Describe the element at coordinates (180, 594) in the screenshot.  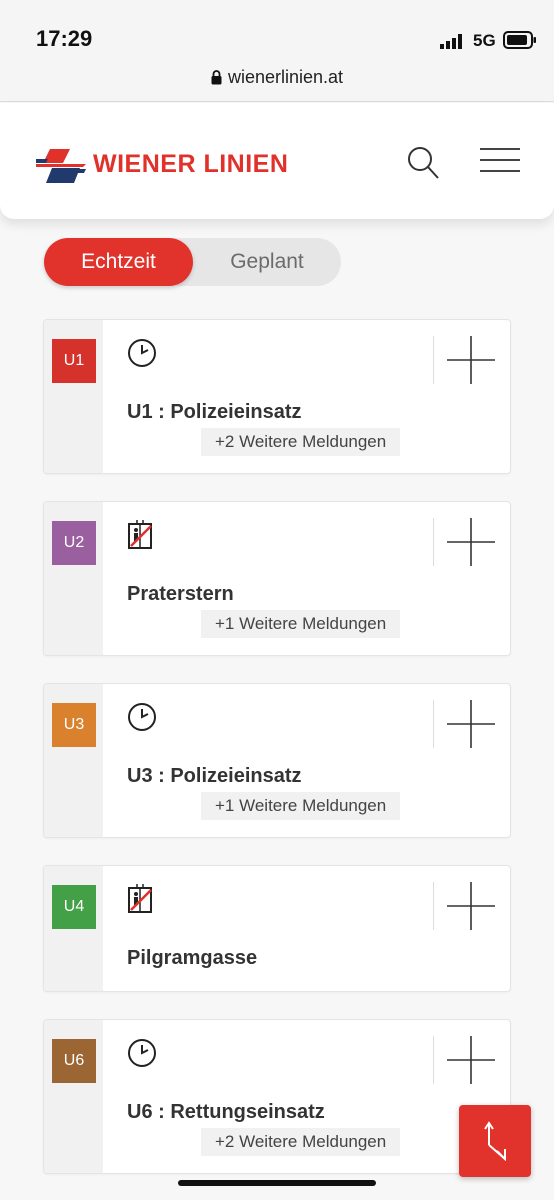
I see `disruption-title: Praterstern` at that location.